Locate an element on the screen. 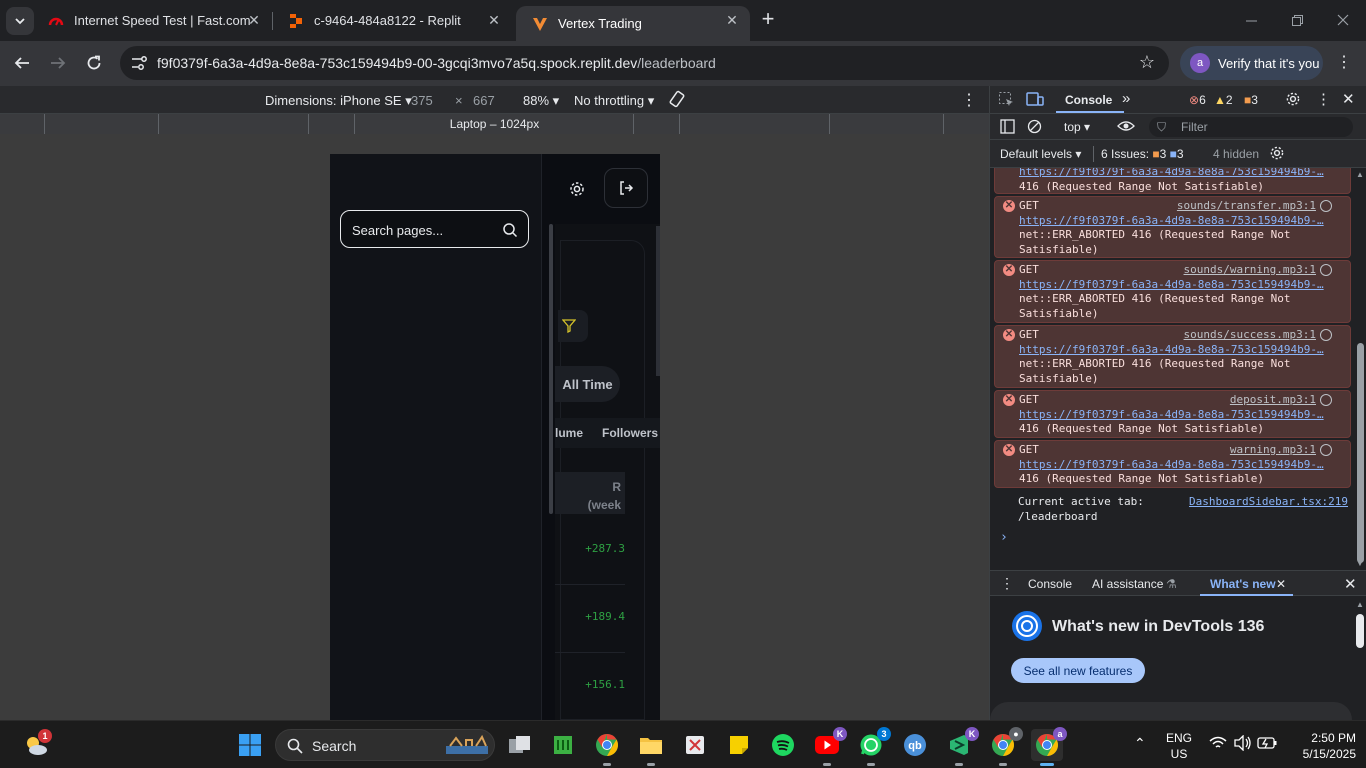  device-select: Dimensions: iPhone SE ▾ is located at coordinates (338, 101).